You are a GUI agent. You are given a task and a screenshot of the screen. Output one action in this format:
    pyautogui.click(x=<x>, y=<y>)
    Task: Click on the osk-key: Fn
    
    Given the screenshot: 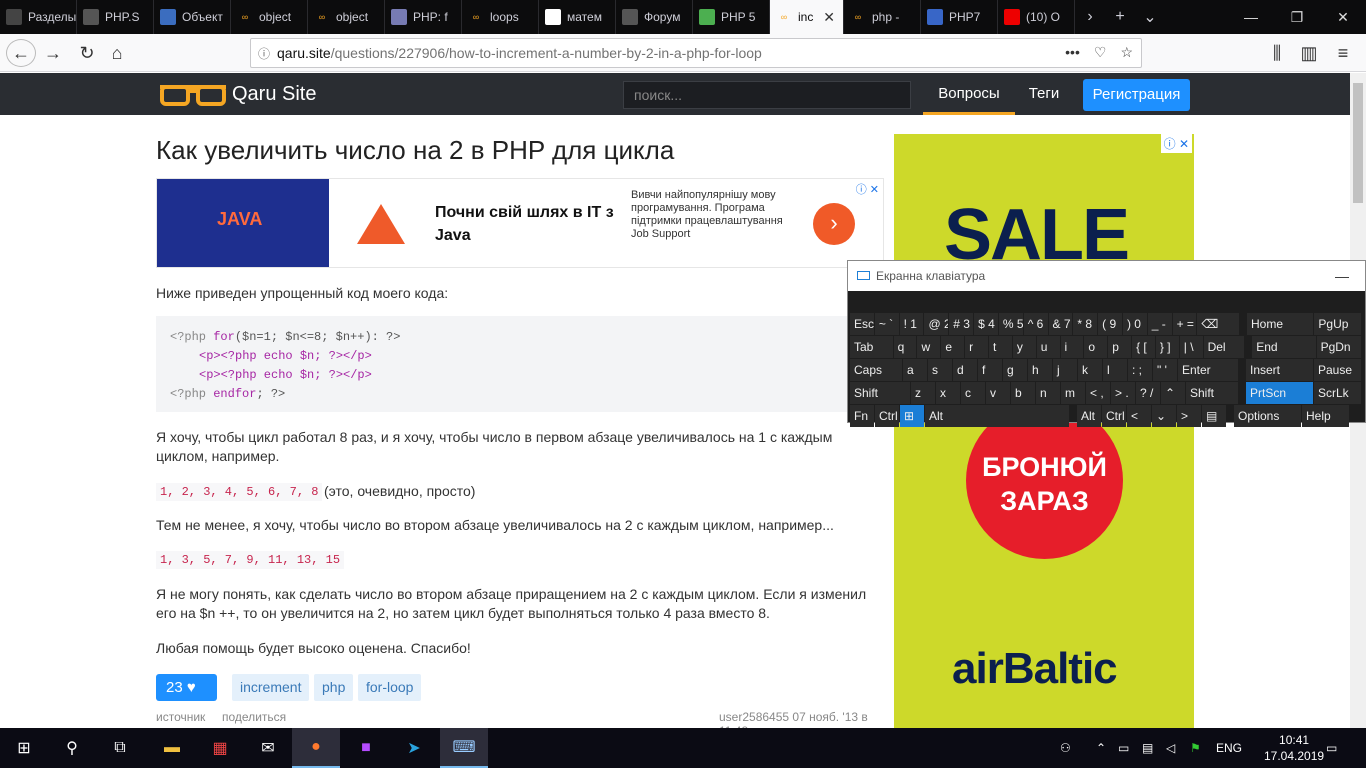 What is the action you would take?
    pyautogui.click(x=862, y=416)
    